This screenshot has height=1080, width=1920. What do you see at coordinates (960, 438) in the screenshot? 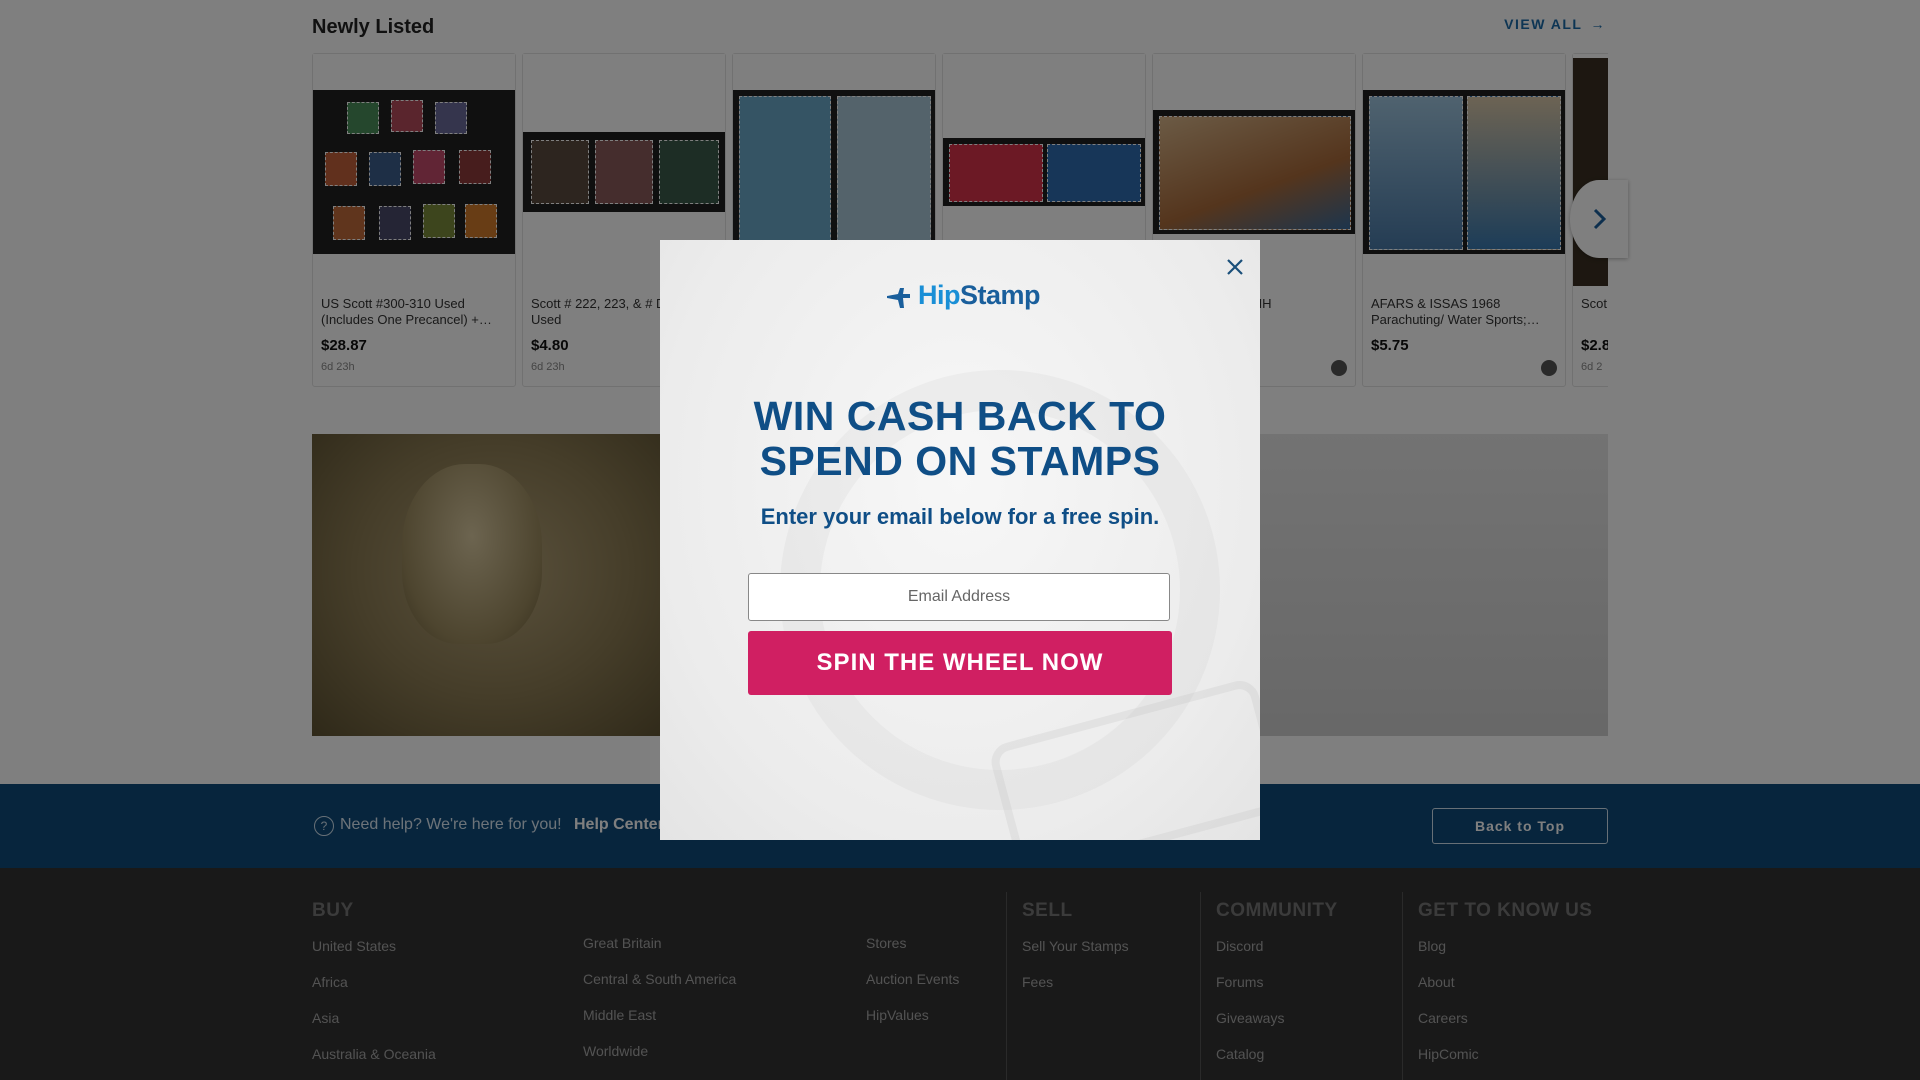
I see `modal-headline: WIN CASH BACK TO SPEND ON STAMPS` at bounding box center [960, 438].